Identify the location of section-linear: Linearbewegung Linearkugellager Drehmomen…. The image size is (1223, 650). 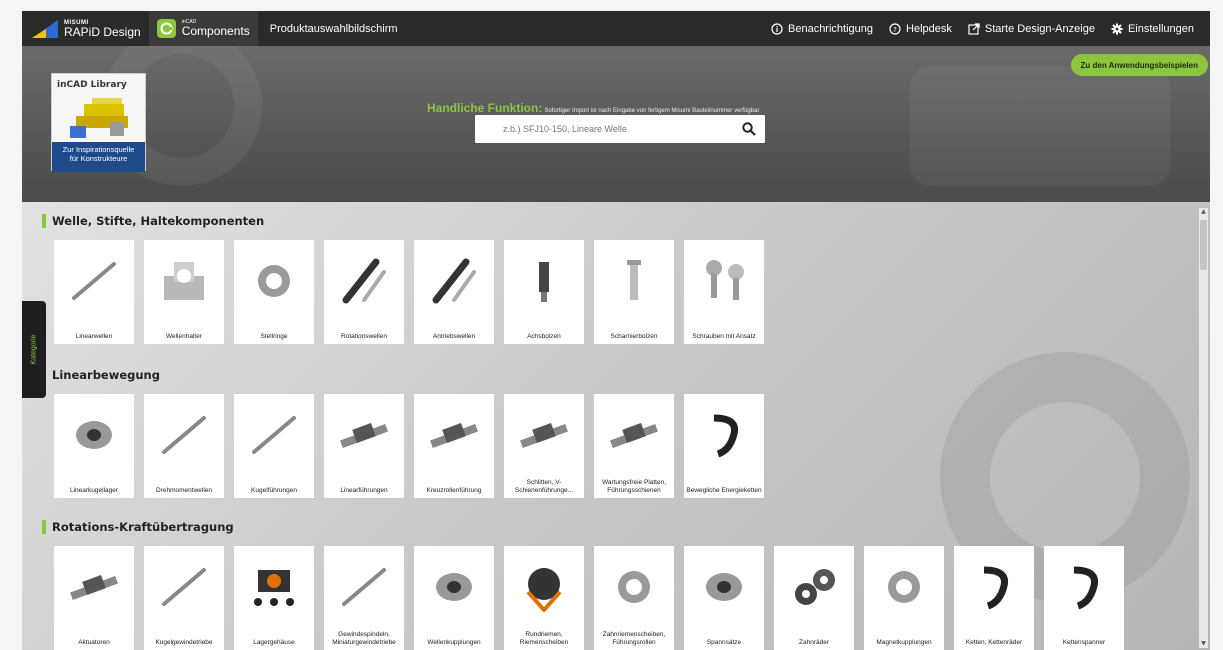
(403, 433).